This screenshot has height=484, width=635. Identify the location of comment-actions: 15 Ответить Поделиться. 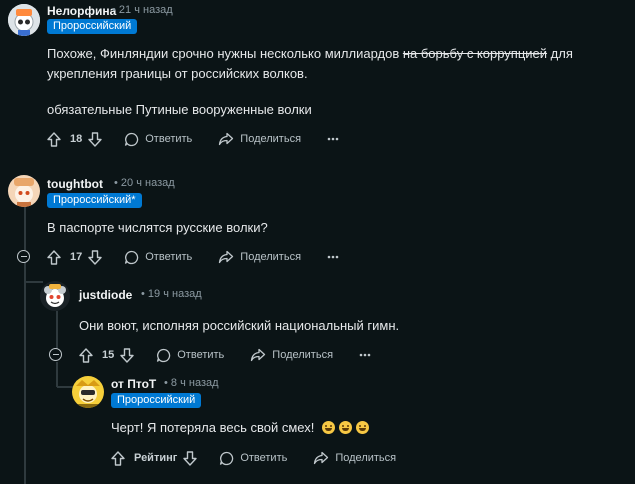
(225, 355).